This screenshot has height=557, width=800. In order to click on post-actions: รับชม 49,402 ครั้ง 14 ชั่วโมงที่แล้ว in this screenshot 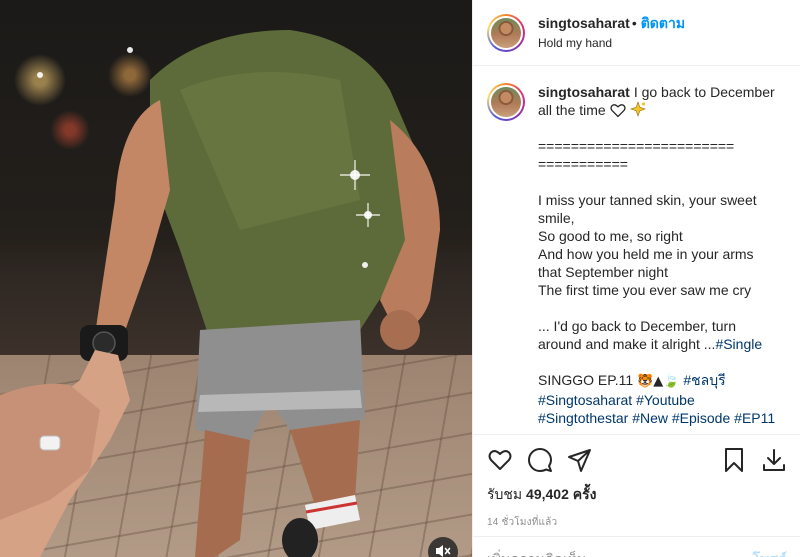, I will do `click(636, 485)`.